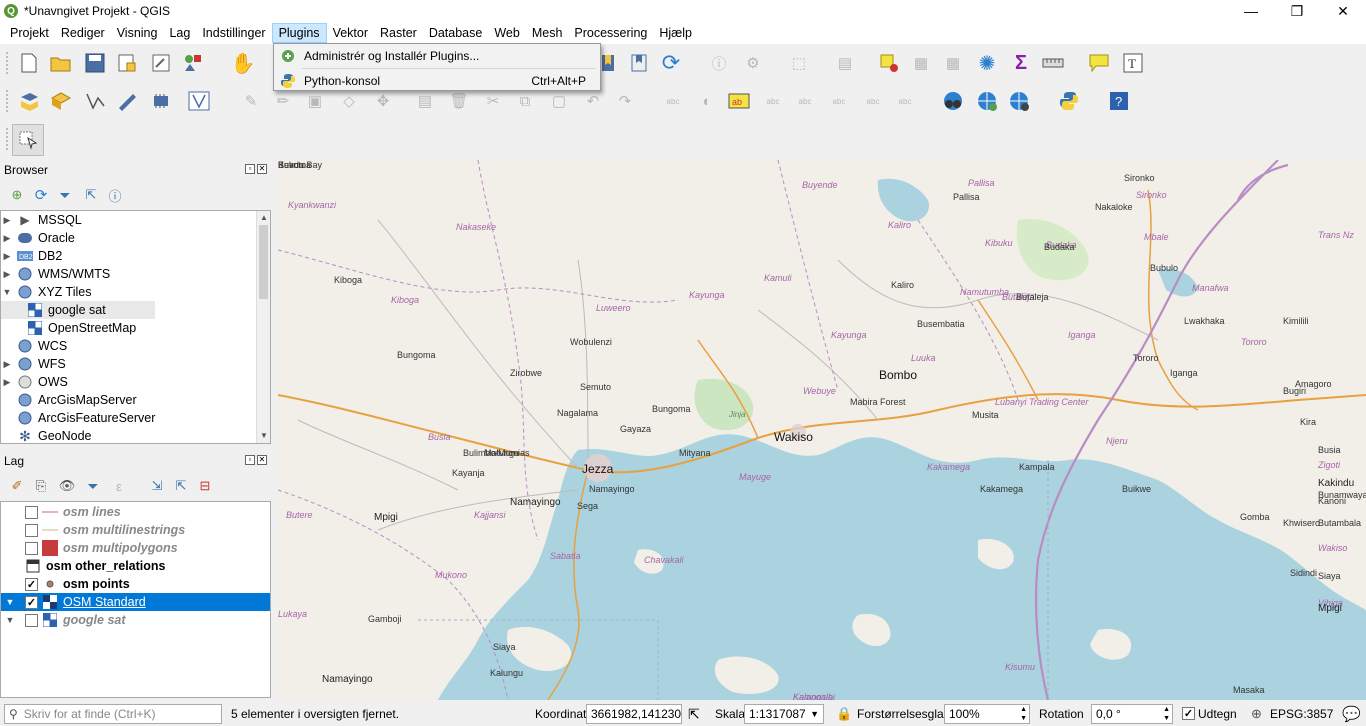 The width and height of the screenshot is (1366, 726). I want to click on current-edits-icon: ✎, so click(251, 101).